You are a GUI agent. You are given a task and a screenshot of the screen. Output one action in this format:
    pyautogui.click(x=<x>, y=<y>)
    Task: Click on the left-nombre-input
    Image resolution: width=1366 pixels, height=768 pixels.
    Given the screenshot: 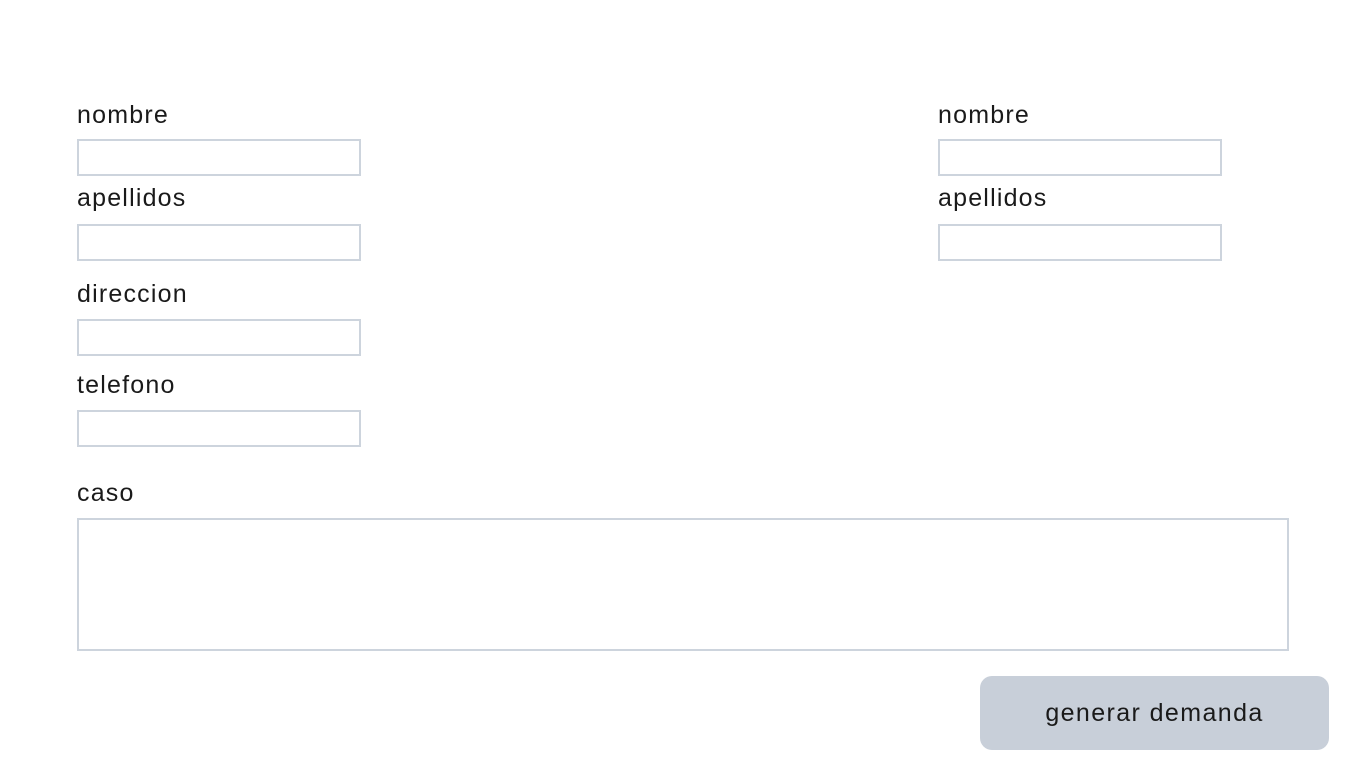 What is the action you would take?
    pyautogui.click(x=219, y=157)
    